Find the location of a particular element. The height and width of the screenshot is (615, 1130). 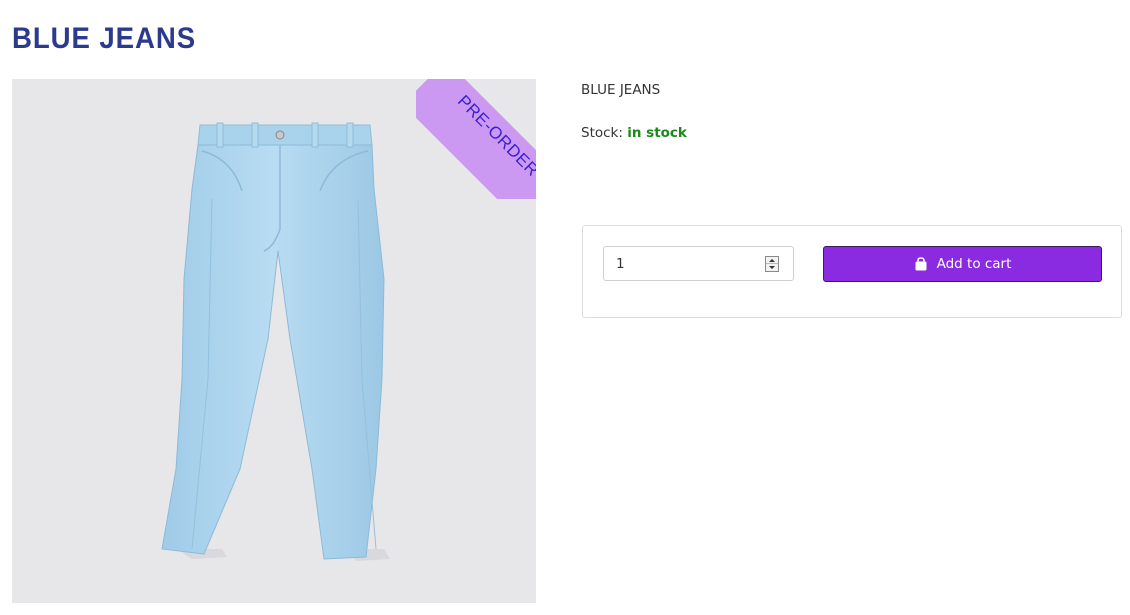

stock-label: Stock: is located at coordinates (602, 133).